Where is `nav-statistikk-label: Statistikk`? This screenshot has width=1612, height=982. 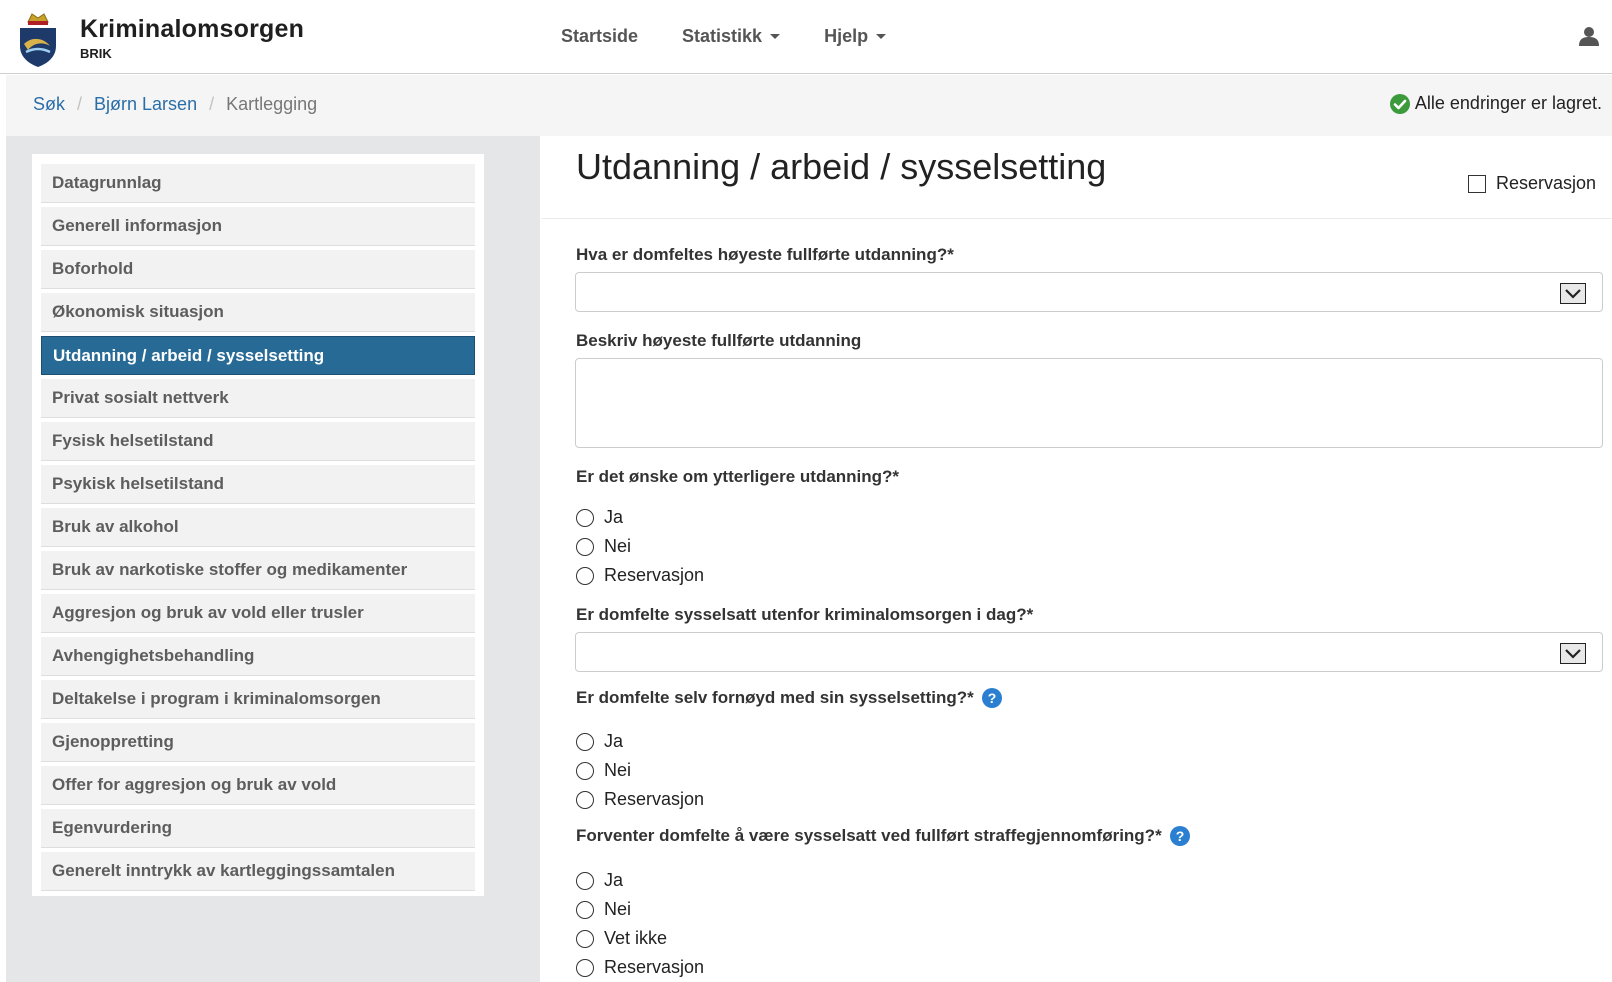 nav-statistikk-label: Statistikk is located at coordinates (722, 36).